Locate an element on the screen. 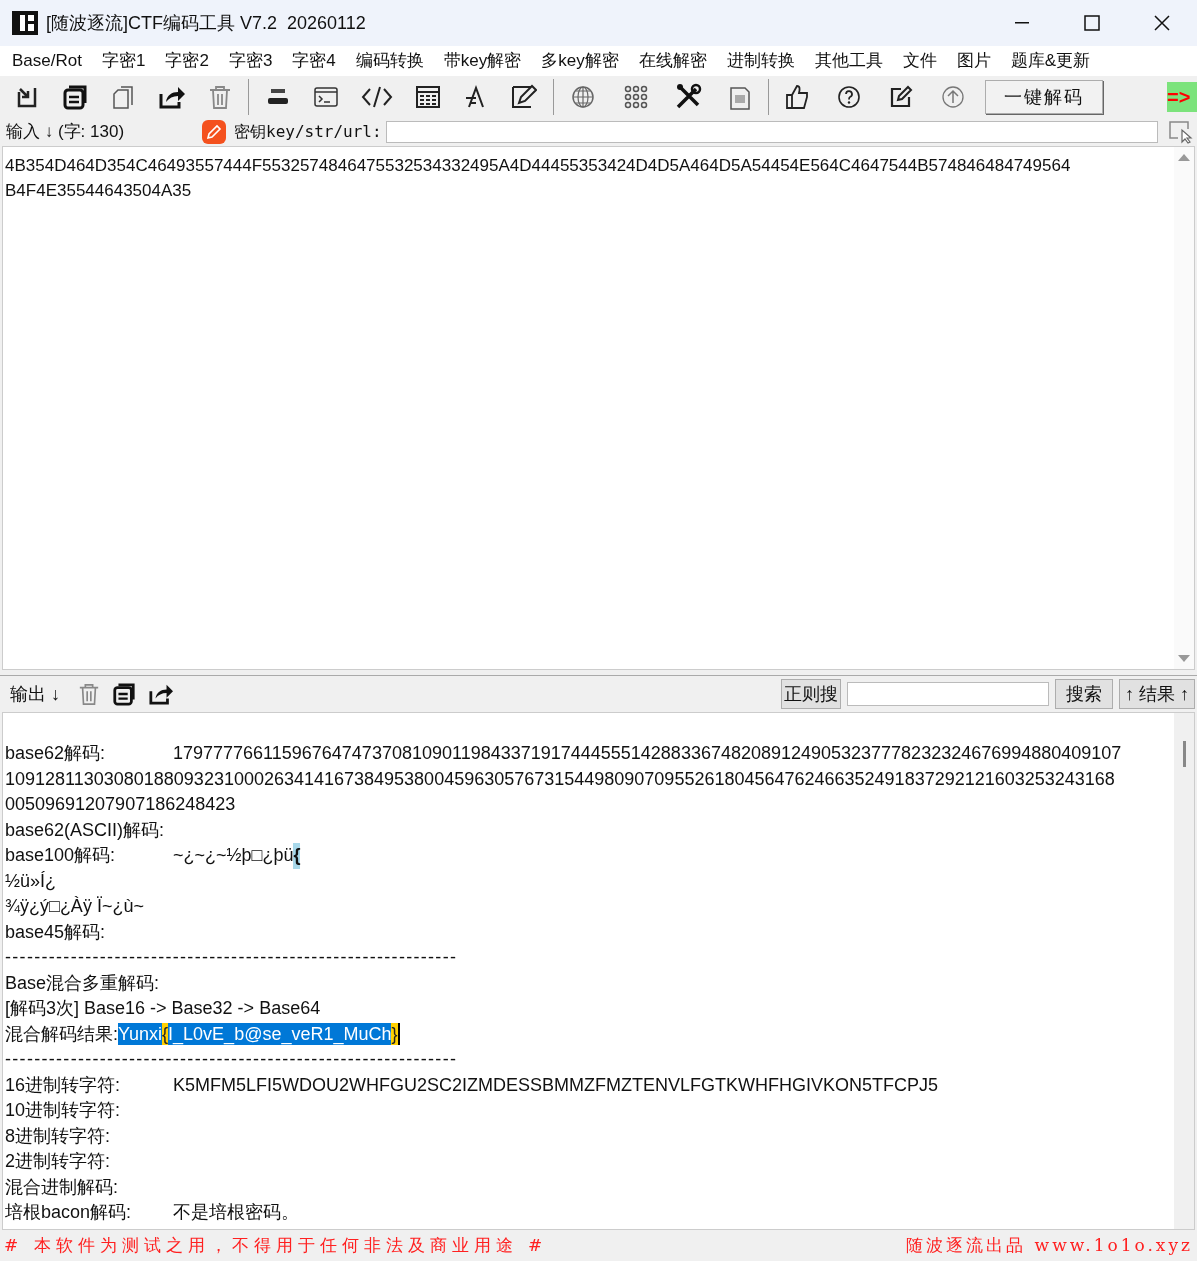  input-text: 4B354D464D354C46493557444F5532574846475532534332495A4D44455353424D4D5A464D5A54454E564C4647544B574846484749564 is located at coordinates (538, 166).